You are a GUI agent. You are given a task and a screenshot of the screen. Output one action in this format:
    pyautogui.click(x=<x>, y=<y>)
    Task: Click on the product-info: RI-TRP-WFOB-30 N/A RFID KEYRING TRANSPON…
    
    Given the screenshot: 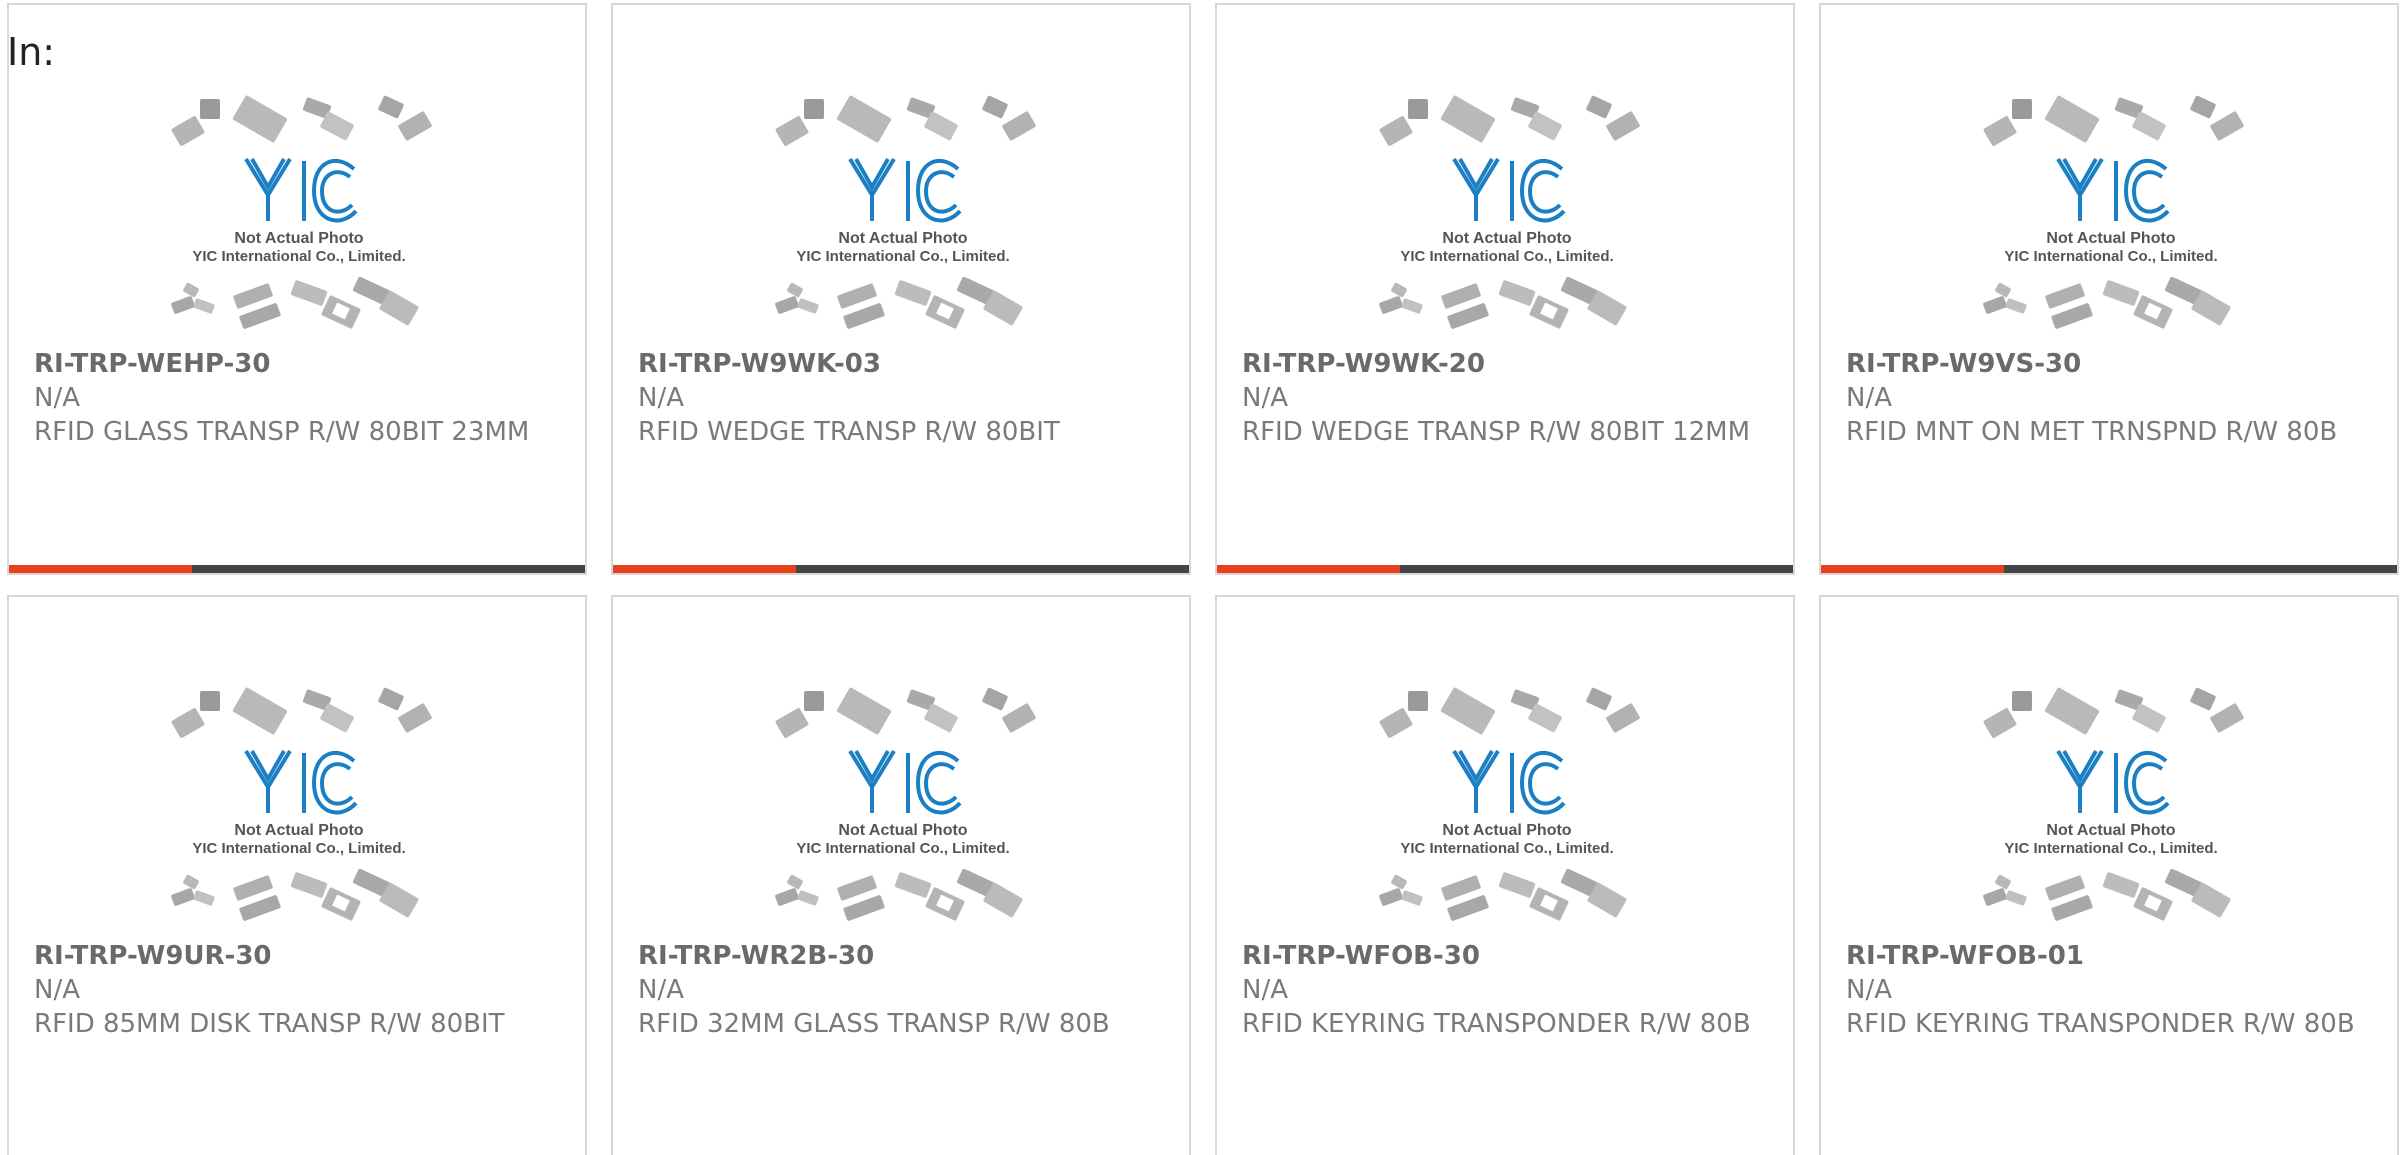 What is the action you would take?
    pyautogui.click(x=1505, y=990)
    